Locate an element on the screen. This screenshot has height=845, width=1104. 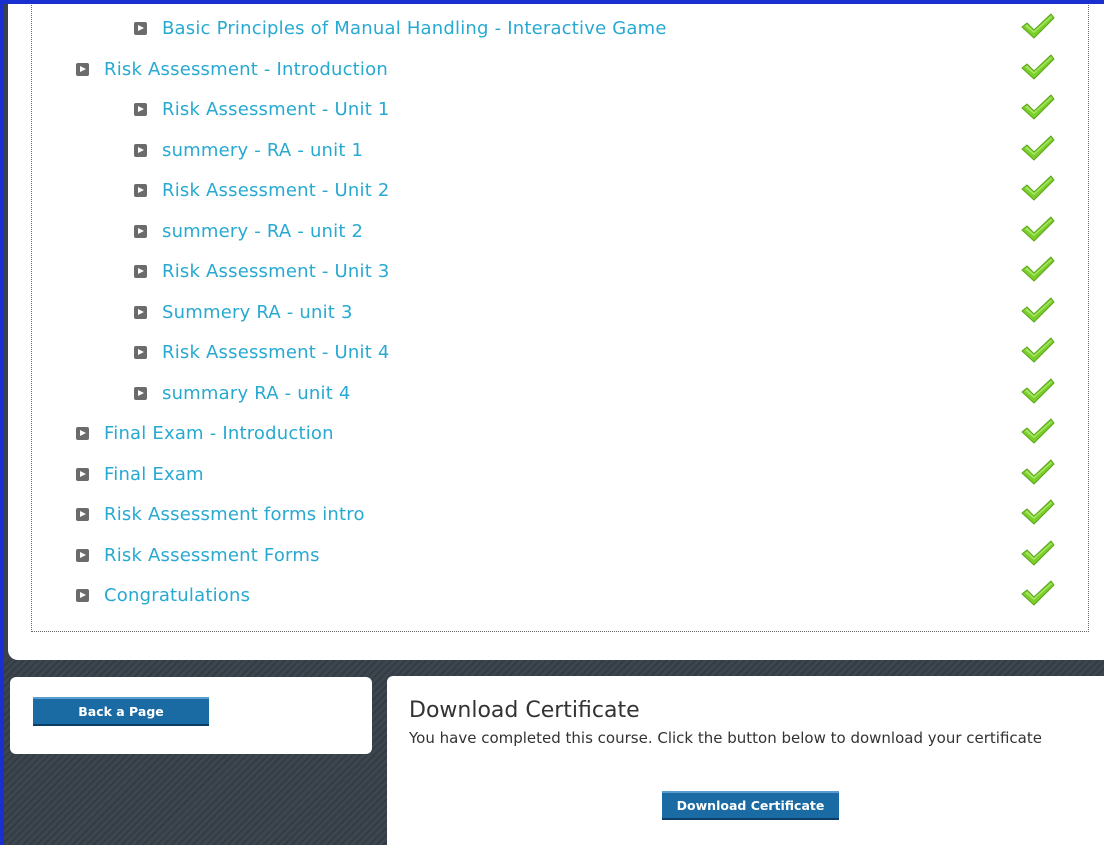
course-item-link: summery - RA - unit 1 is located at coordinates (262, 150).